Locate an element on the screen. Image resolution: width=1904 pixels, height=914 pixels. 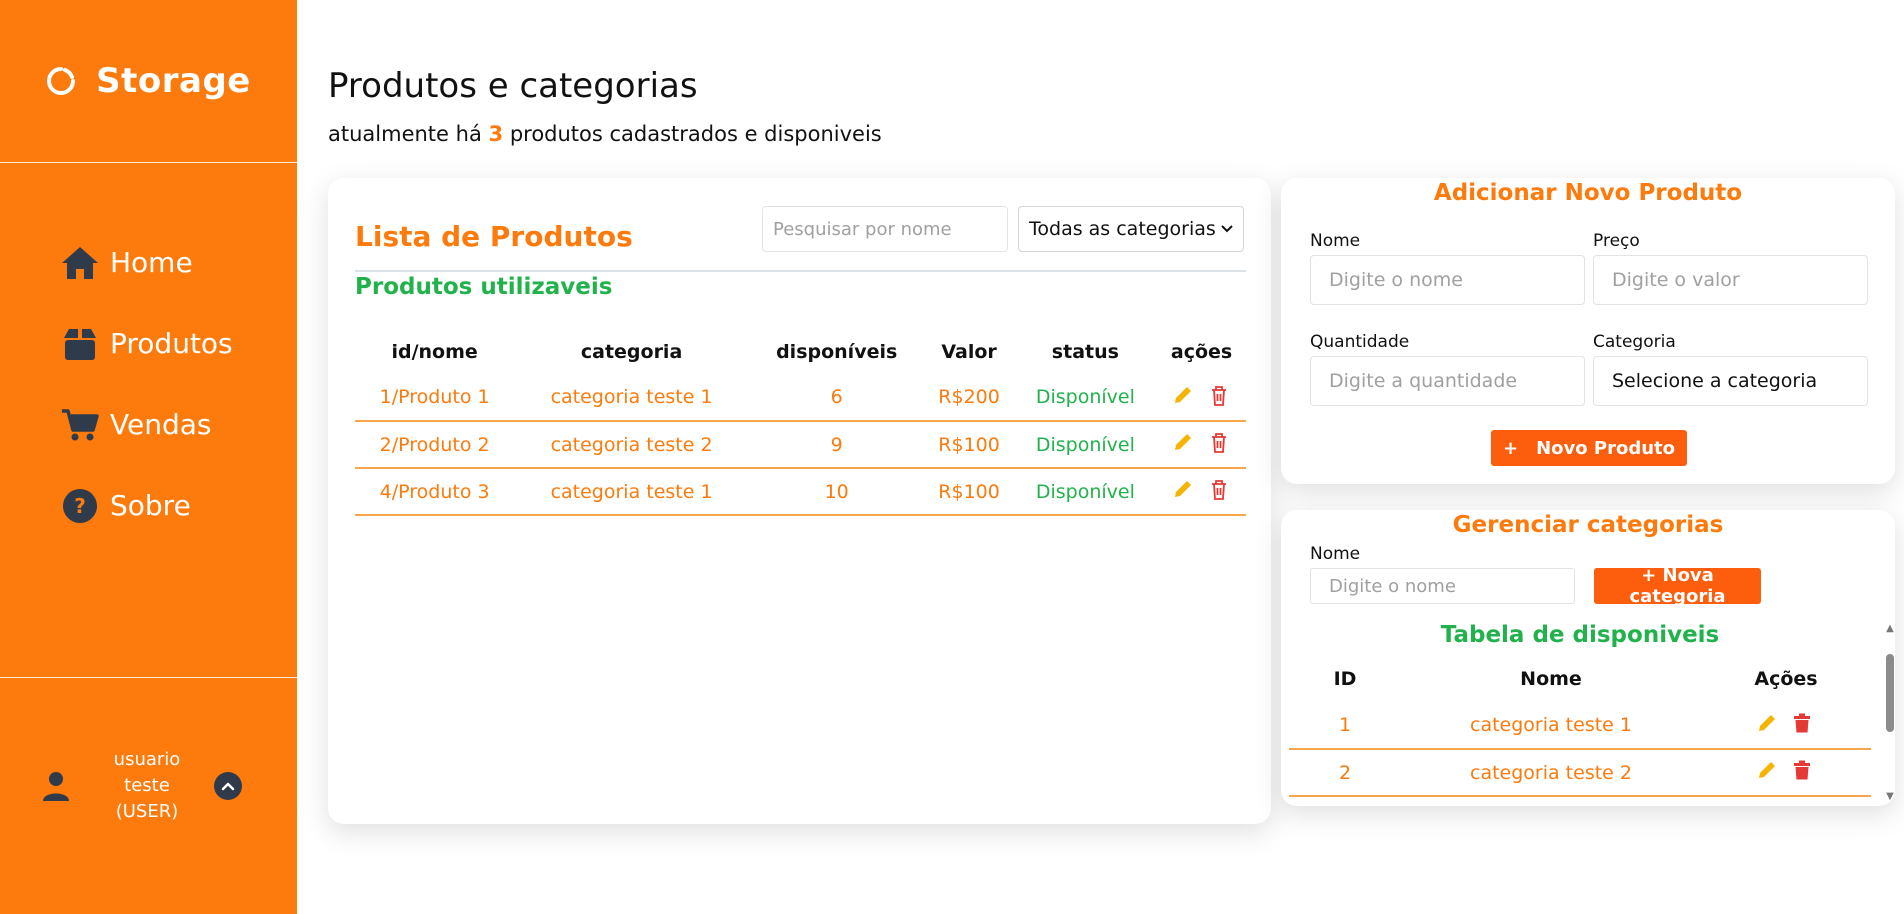
new-product-button: + Novo Produto is located at coordinates (1589, 448).